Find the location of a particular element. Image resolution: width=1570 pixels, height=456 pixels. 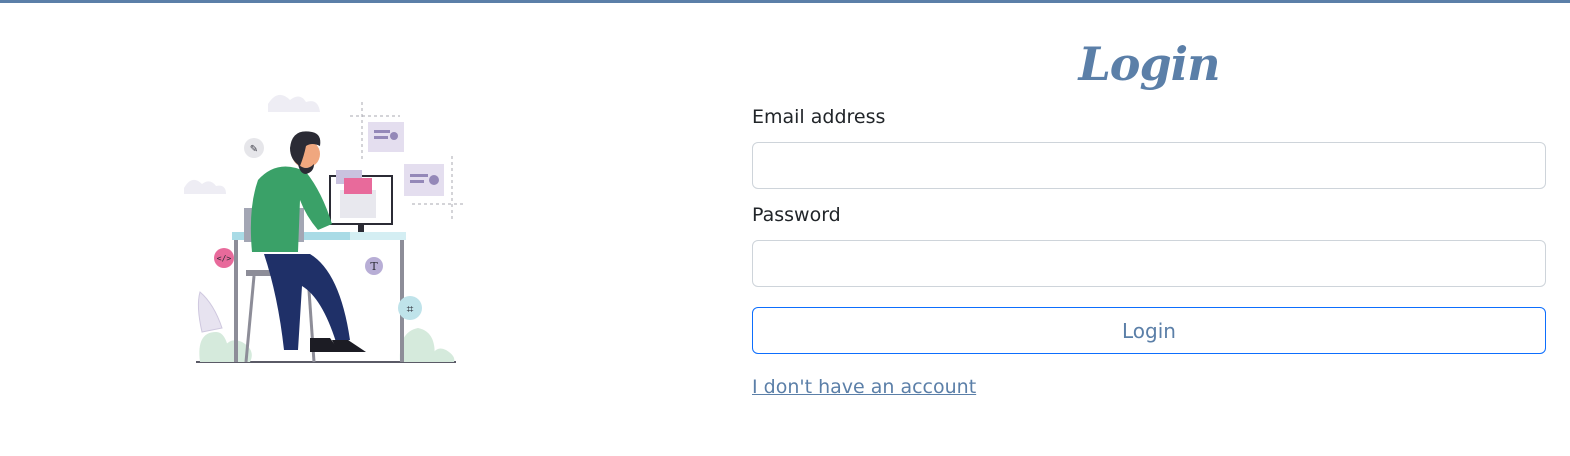

page-title: Login is located at coordinates (1149, 64).